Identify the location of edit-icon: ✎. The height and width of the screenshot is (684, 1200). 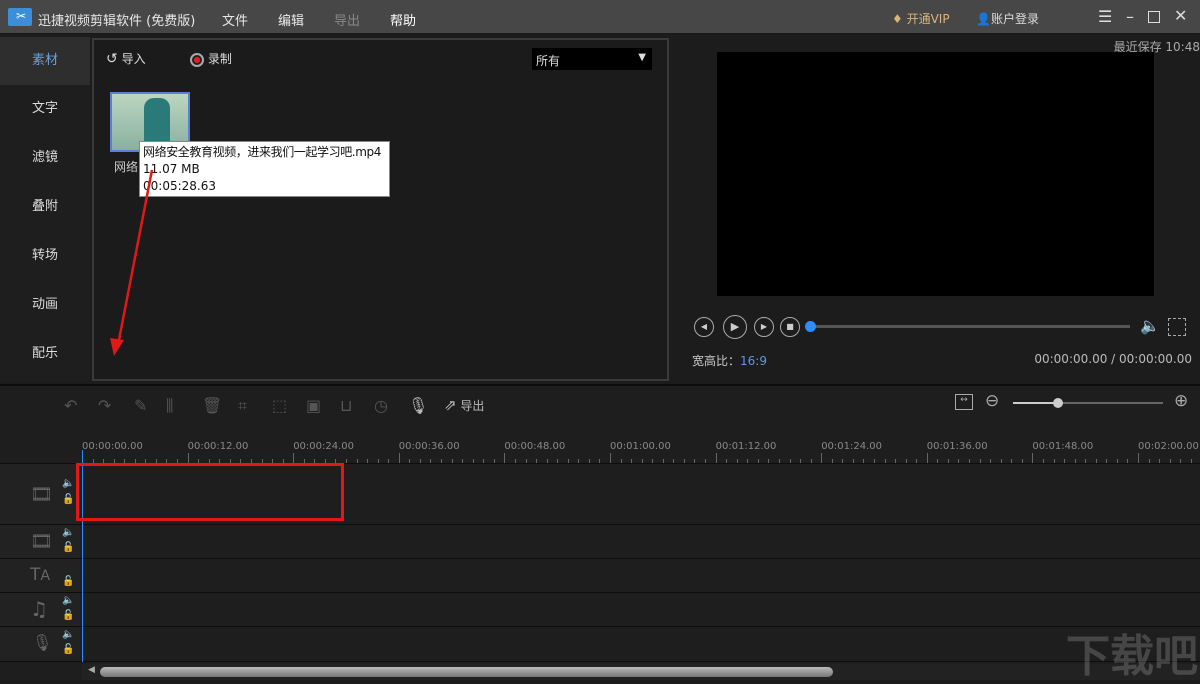
(140, 405).